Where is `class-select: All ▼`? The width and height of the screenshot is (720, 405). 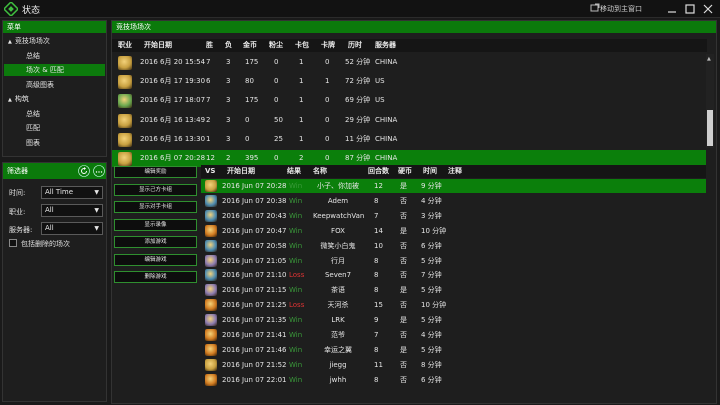
class-select: All ▼ is located at coordinates (72, 210).